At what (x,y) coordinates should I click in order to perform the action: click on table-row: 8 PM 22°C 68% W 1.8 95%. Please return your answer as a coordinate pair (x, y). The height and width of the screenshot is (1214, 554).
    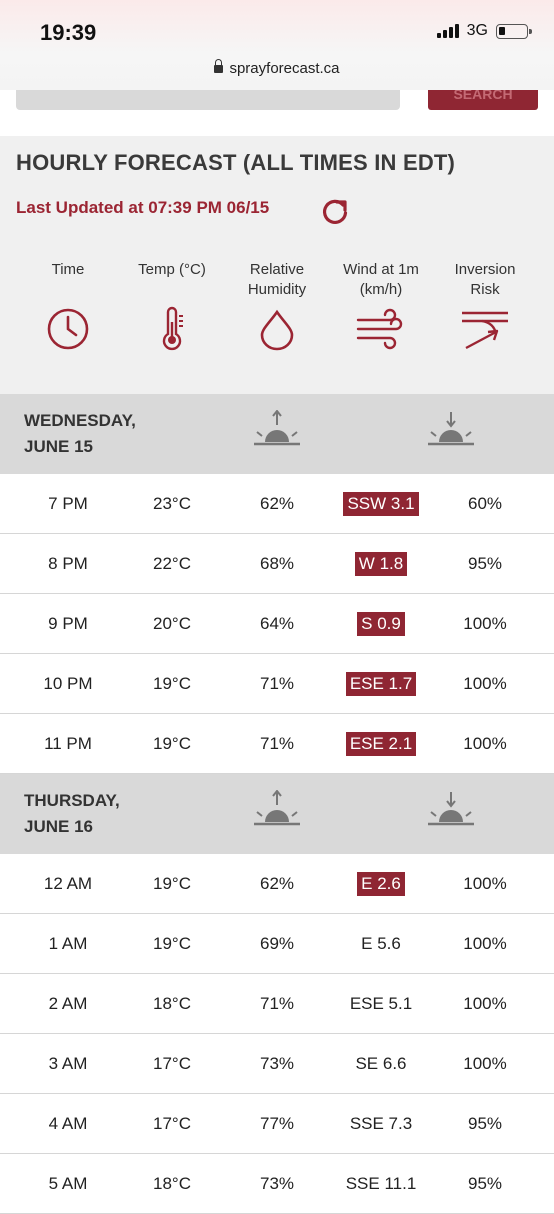
    Looking at the image, I should click on (277, 564).